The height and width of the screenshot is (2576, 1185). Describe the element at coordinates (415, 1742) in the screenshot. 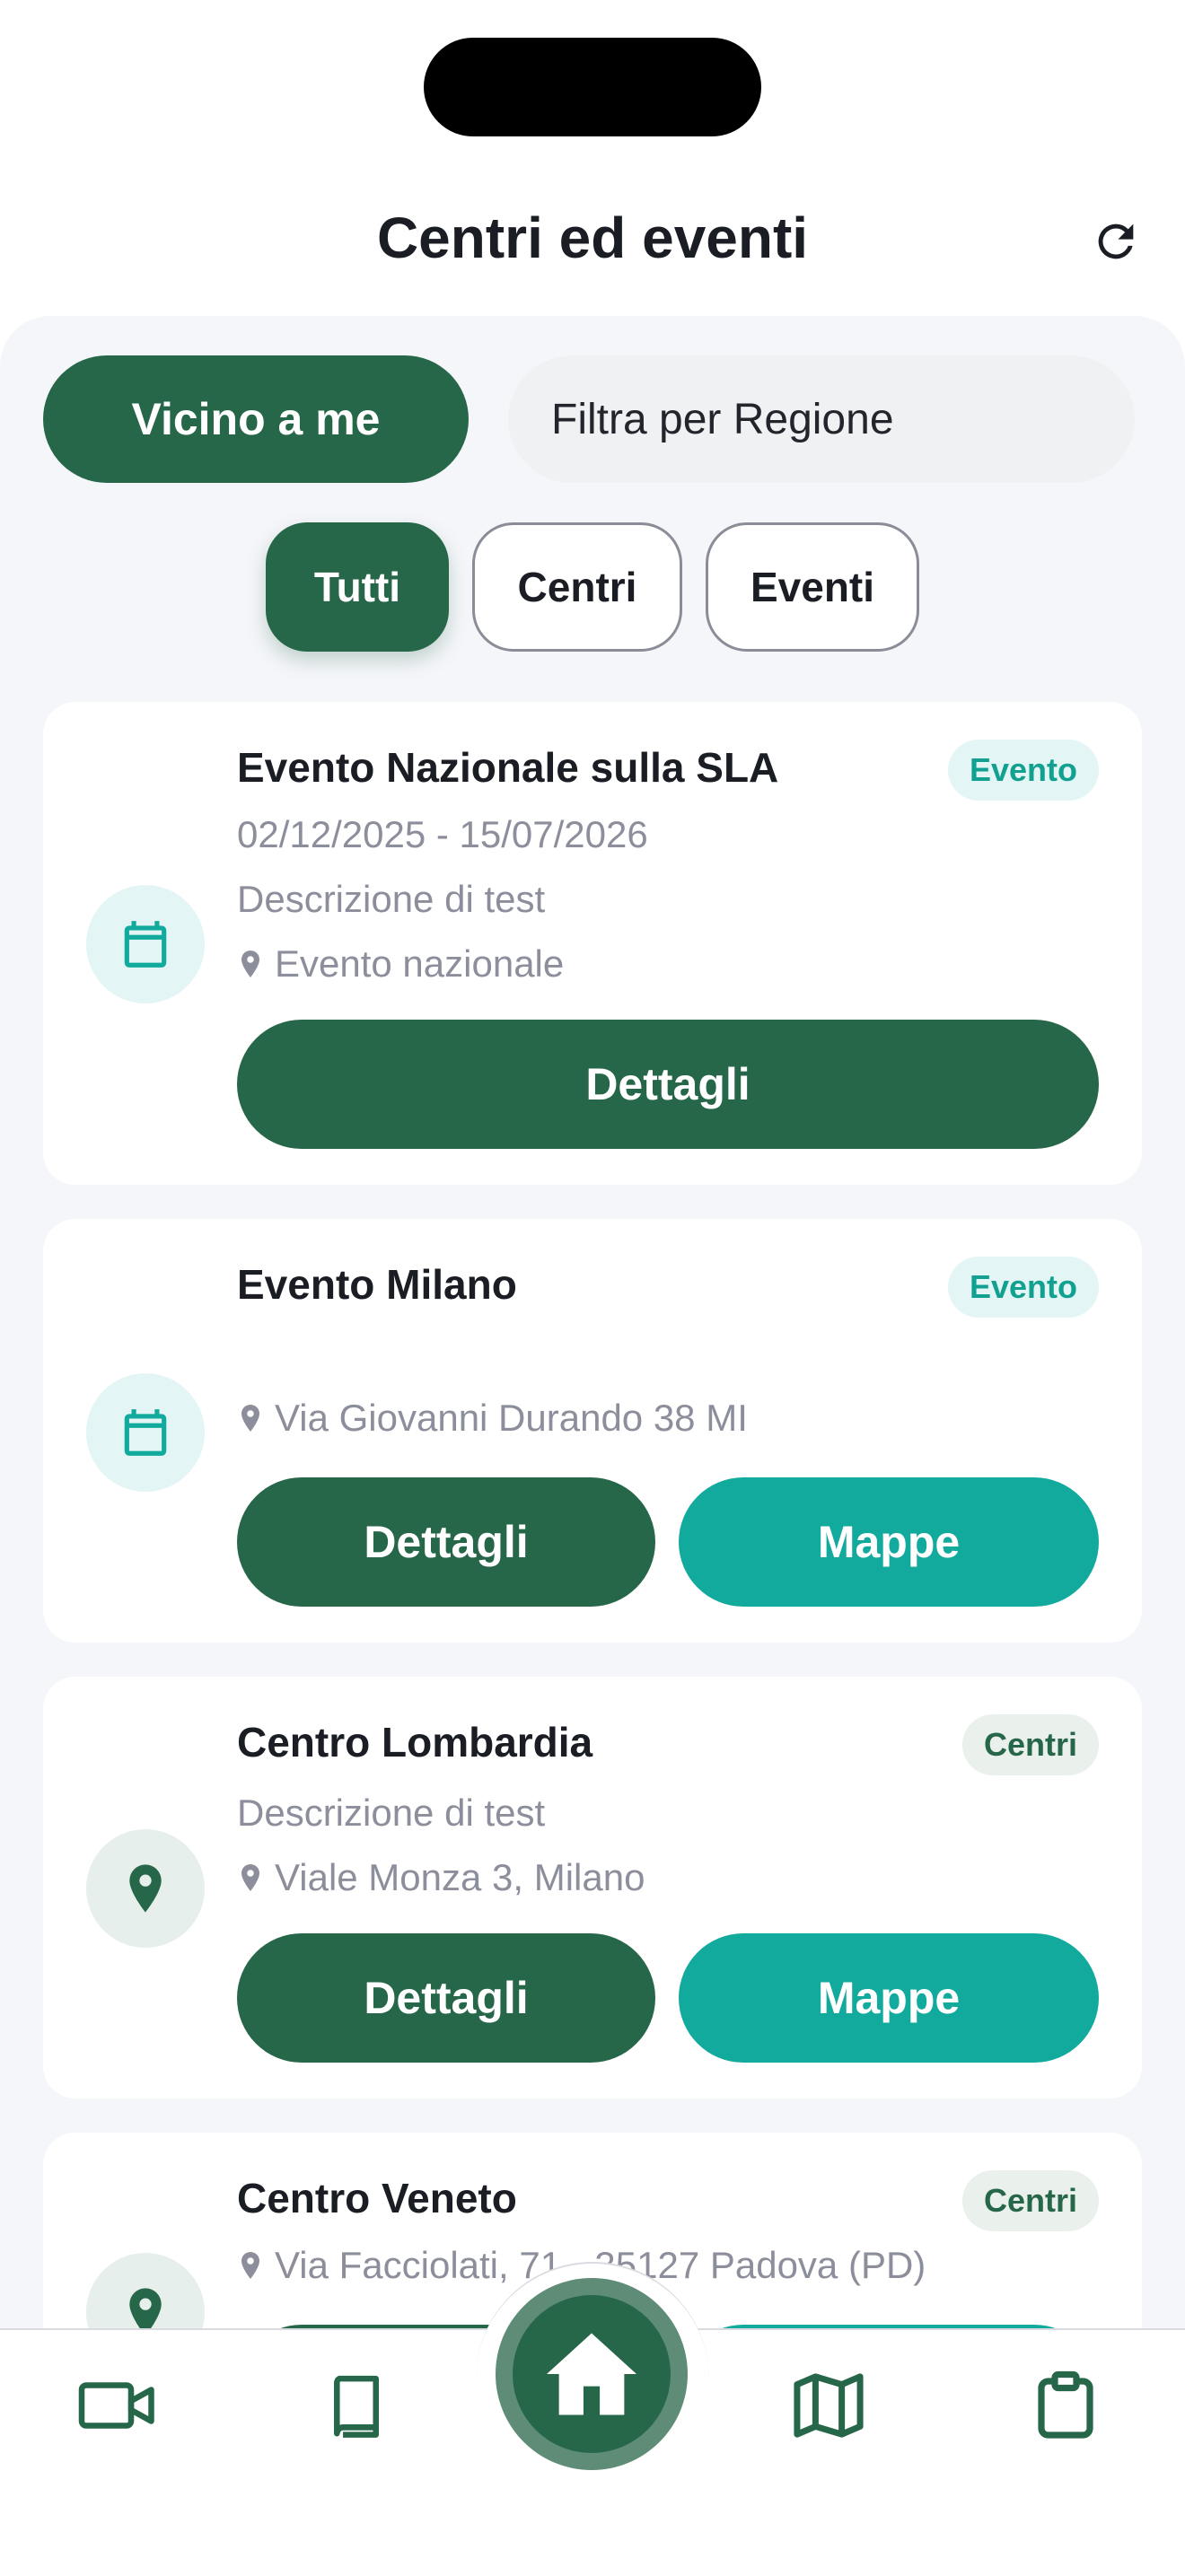

I see `card-title: Centro Lombardia` at that location.